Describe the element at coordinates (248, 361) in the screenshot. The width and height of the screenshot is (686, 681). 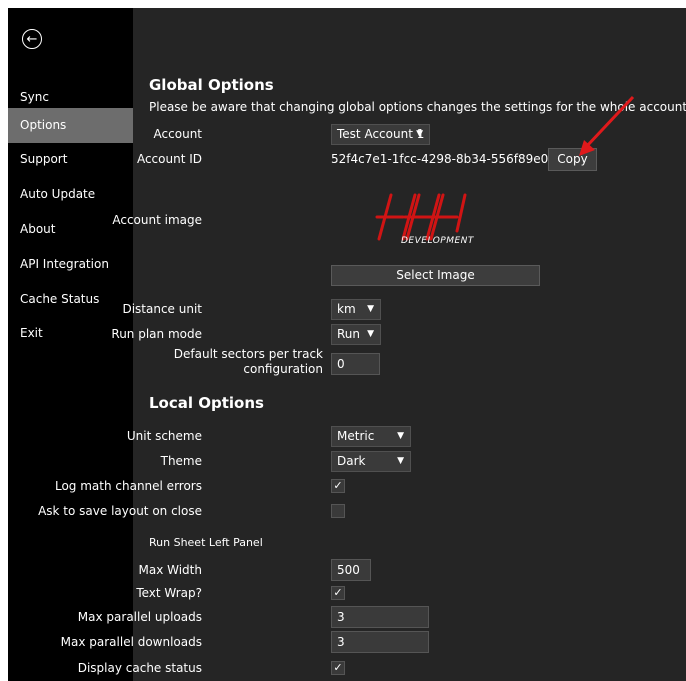
I see `default-sectors-label: Default sectors per track configuration` at that location.